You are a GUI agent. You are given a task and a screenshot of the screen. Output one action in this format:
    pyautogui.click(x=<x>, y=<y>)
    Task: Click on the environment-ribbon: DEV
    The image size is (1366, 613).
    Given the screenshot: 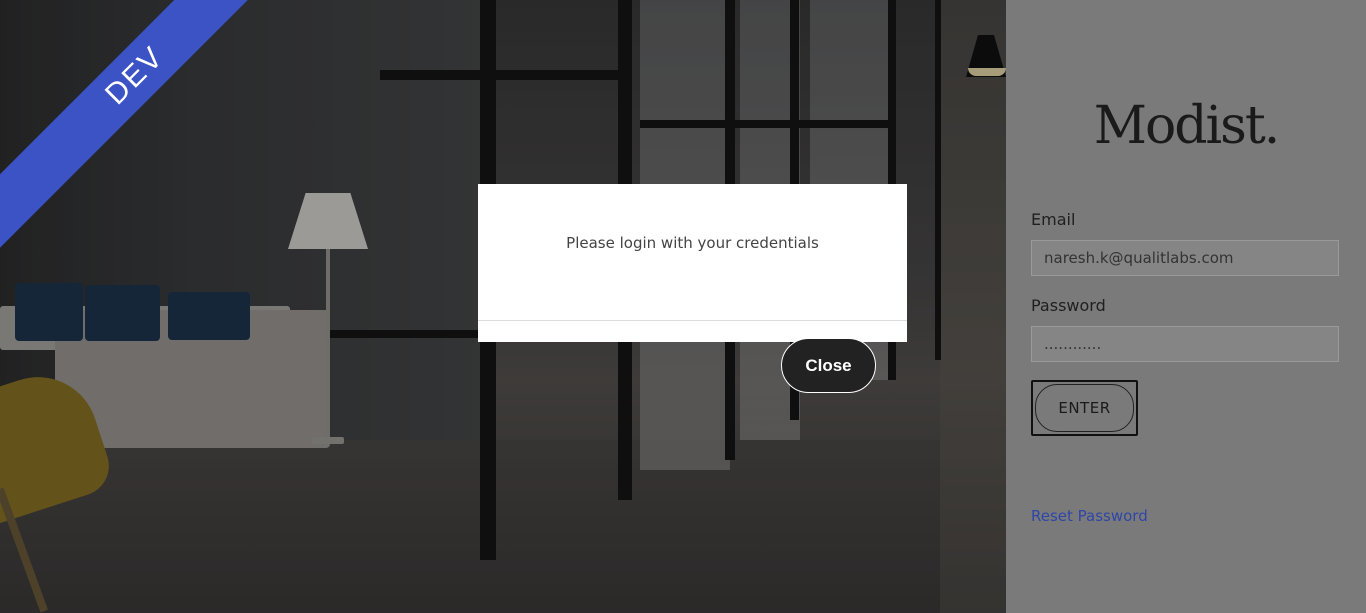 What is the action you would take?
    pyautogui.click(x=150, y=150)
    